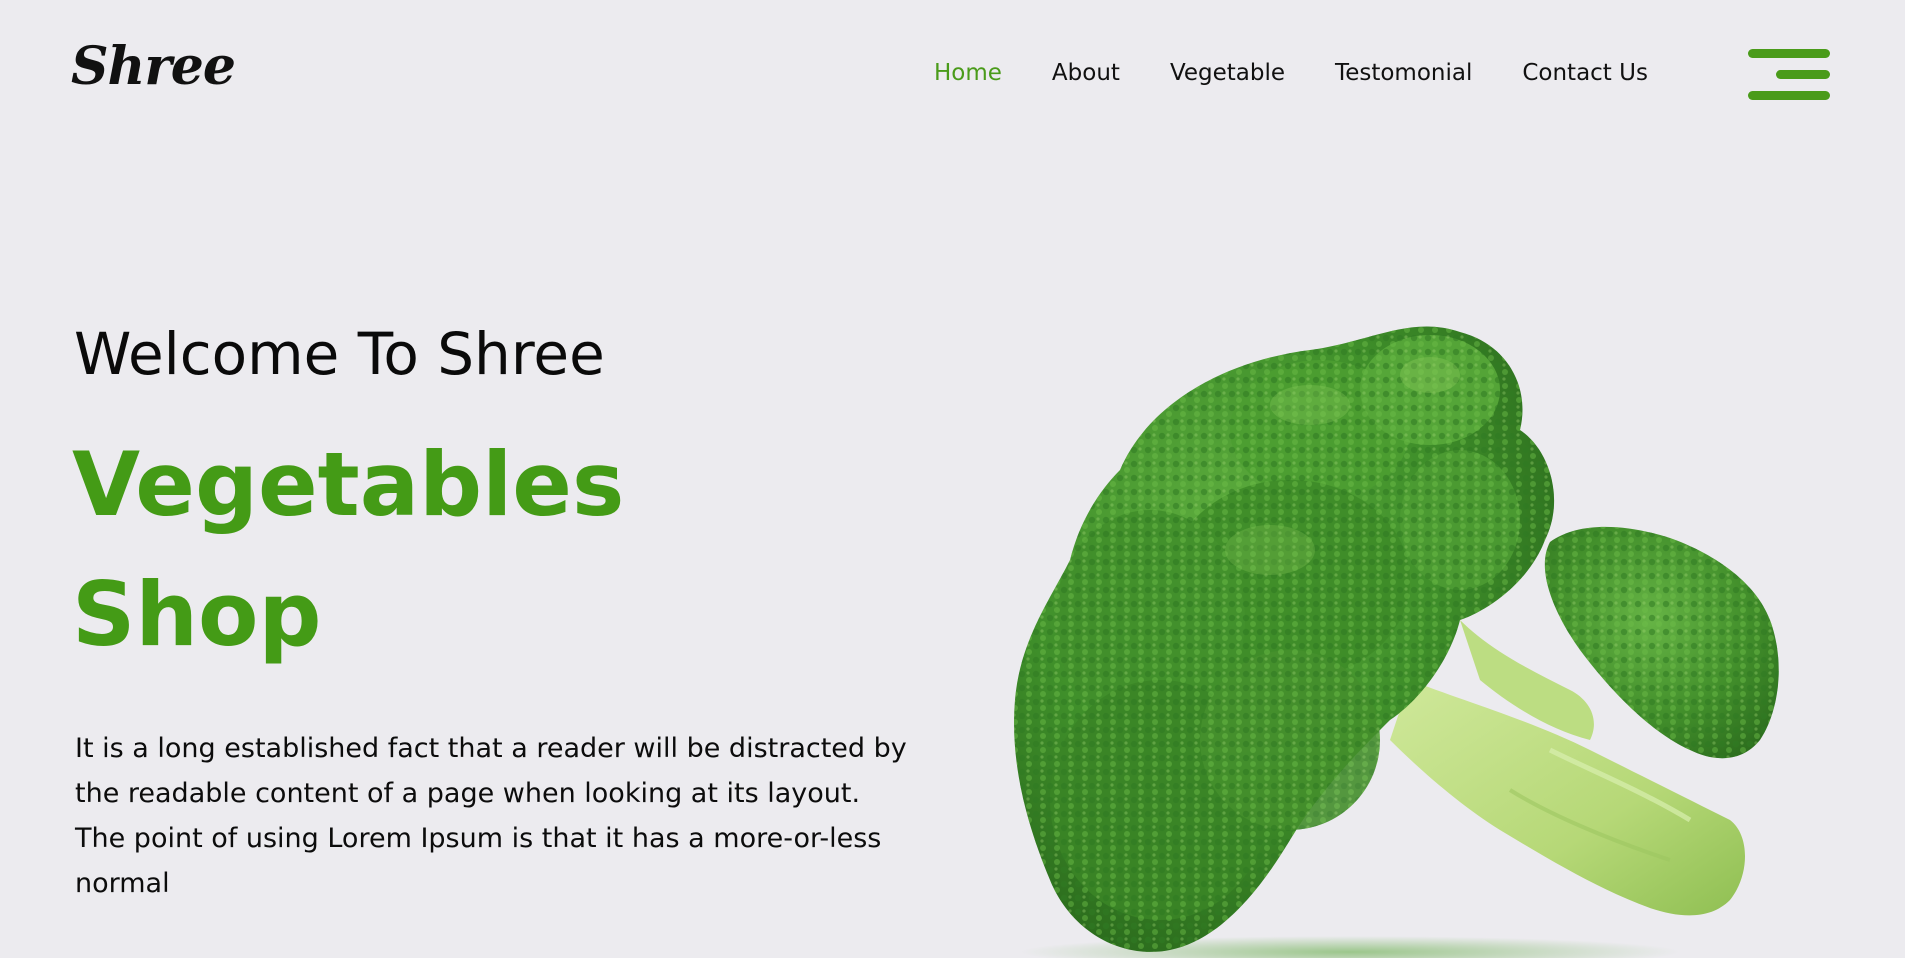 This screenshot has width=1905, height=958. I want to click on hero-welcome: Welcome To Shree, so click(339, 354).